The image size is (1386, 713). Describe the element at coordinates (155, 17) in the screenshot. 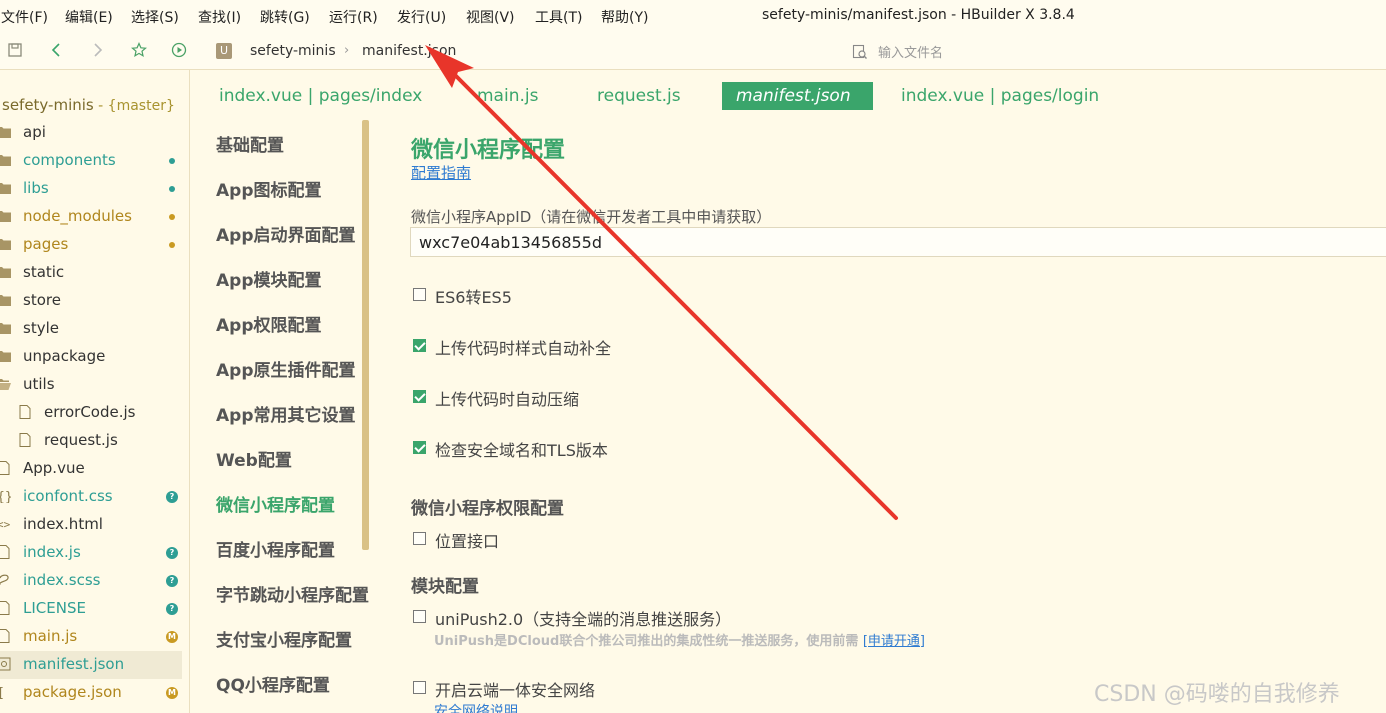

I see `menu-select: 选择(S)` at that location.